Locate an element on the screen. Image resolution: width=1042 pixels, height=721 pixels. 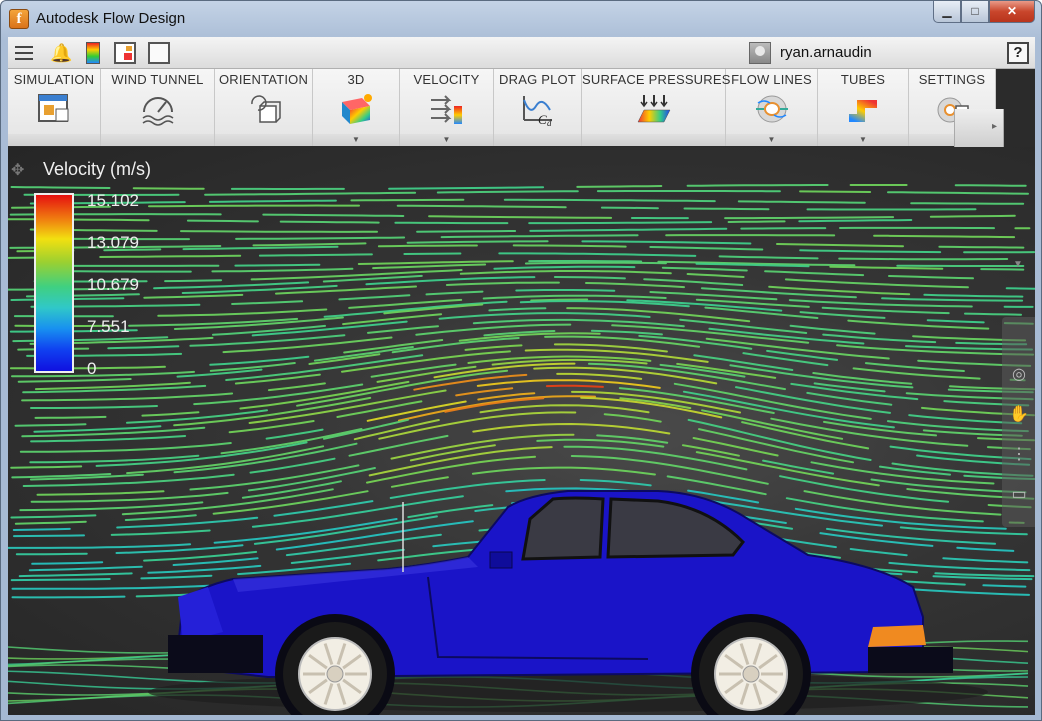
ribbon-simulation-button: SIMULATION is located at coordinates (54, 107).